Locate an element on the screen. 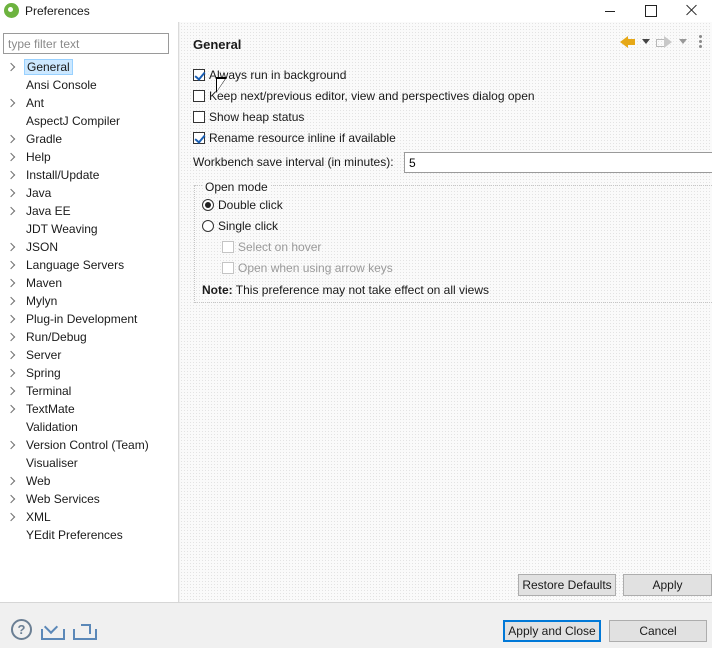  tree-item: TextMate is located at coordinates (89, 410).